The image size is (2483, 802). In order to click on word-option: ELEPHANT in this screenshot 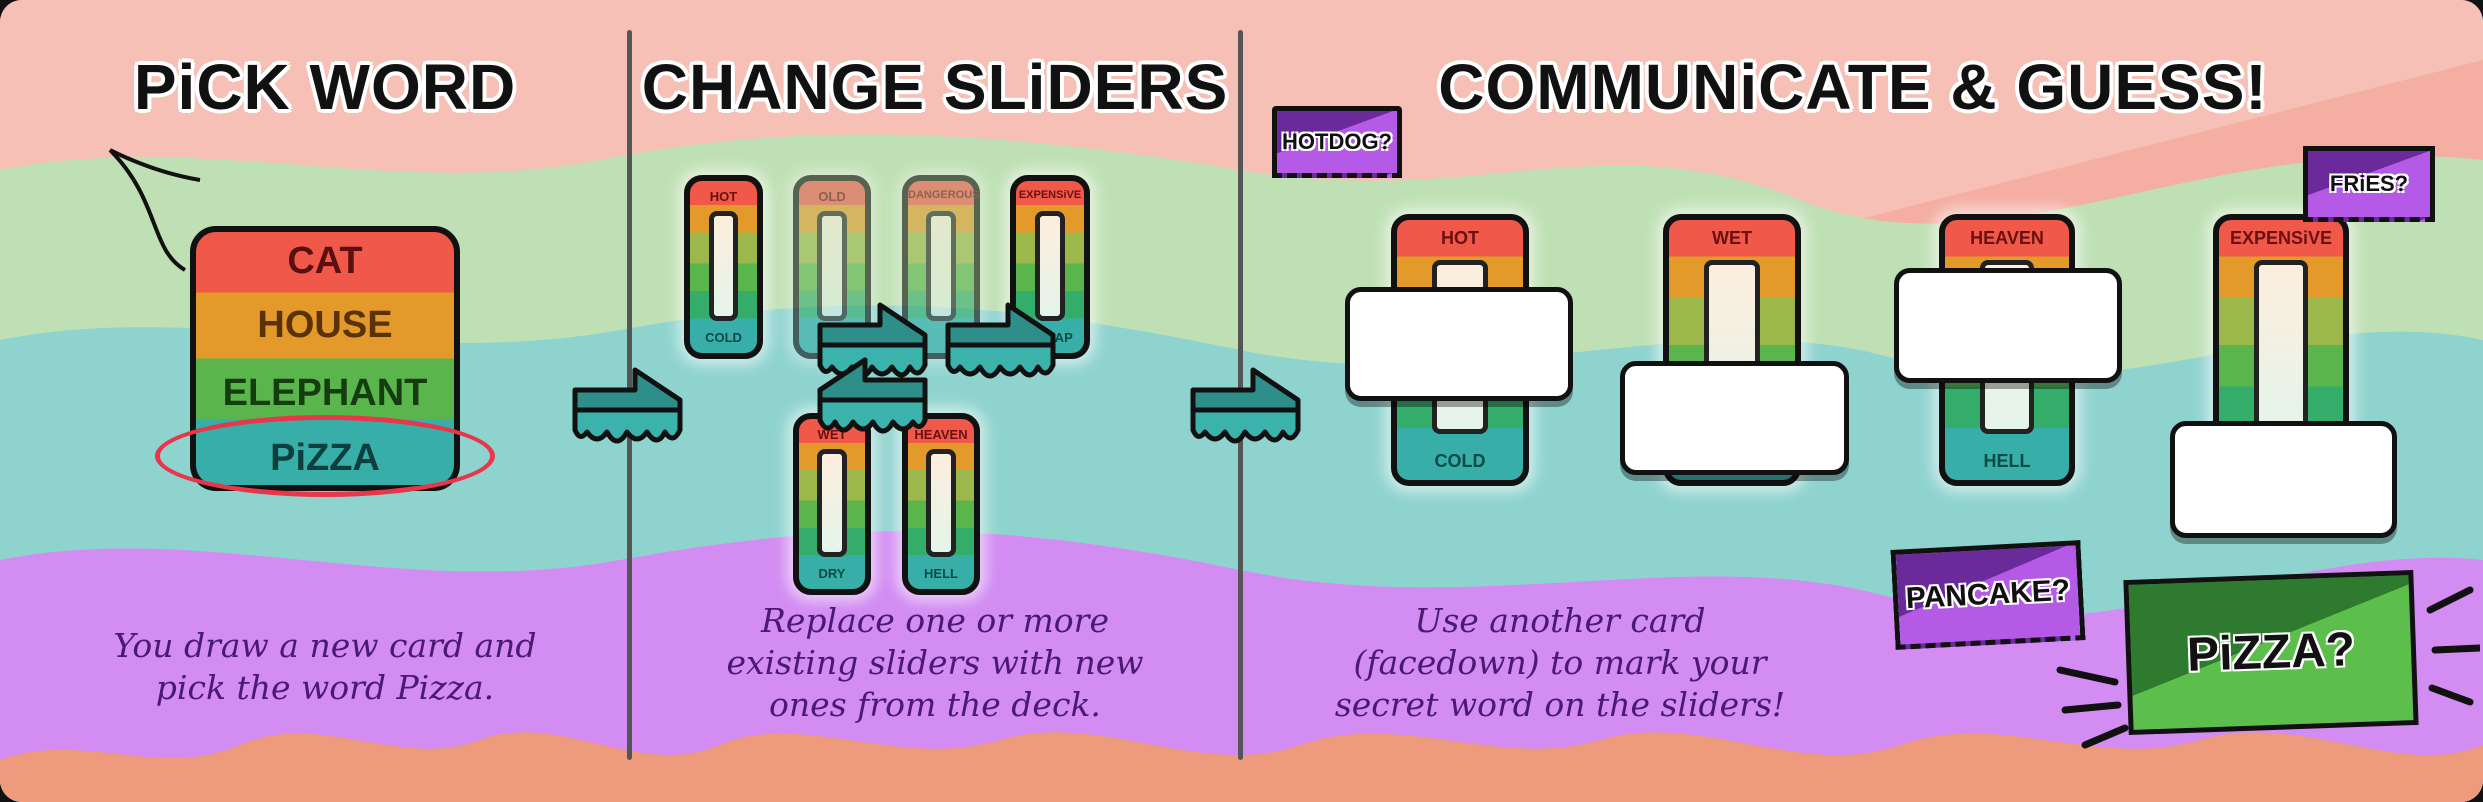, I will do `click(325, 393)`.